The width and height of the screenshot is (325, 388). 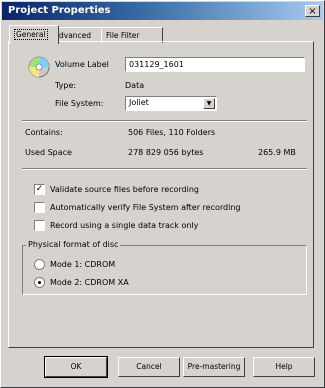 I want to click on window-title: Project Properties, so click(x=59, y=10).